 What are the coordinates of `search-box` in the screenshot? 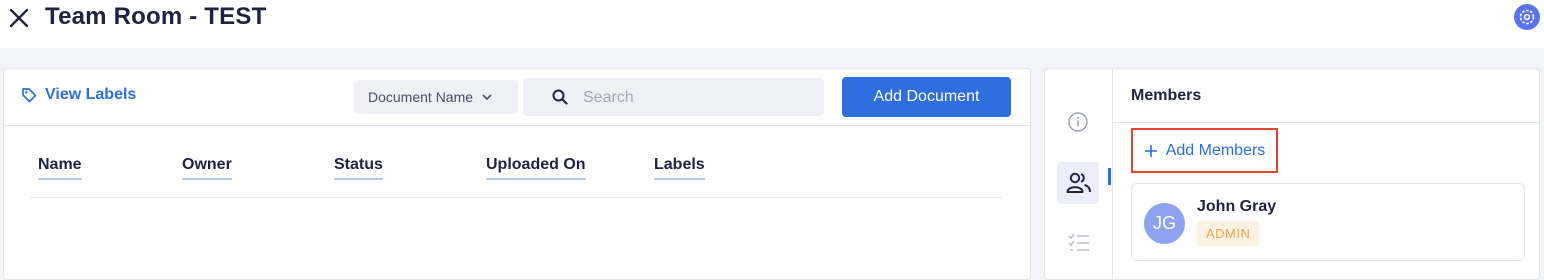 It's located at (673, 97).